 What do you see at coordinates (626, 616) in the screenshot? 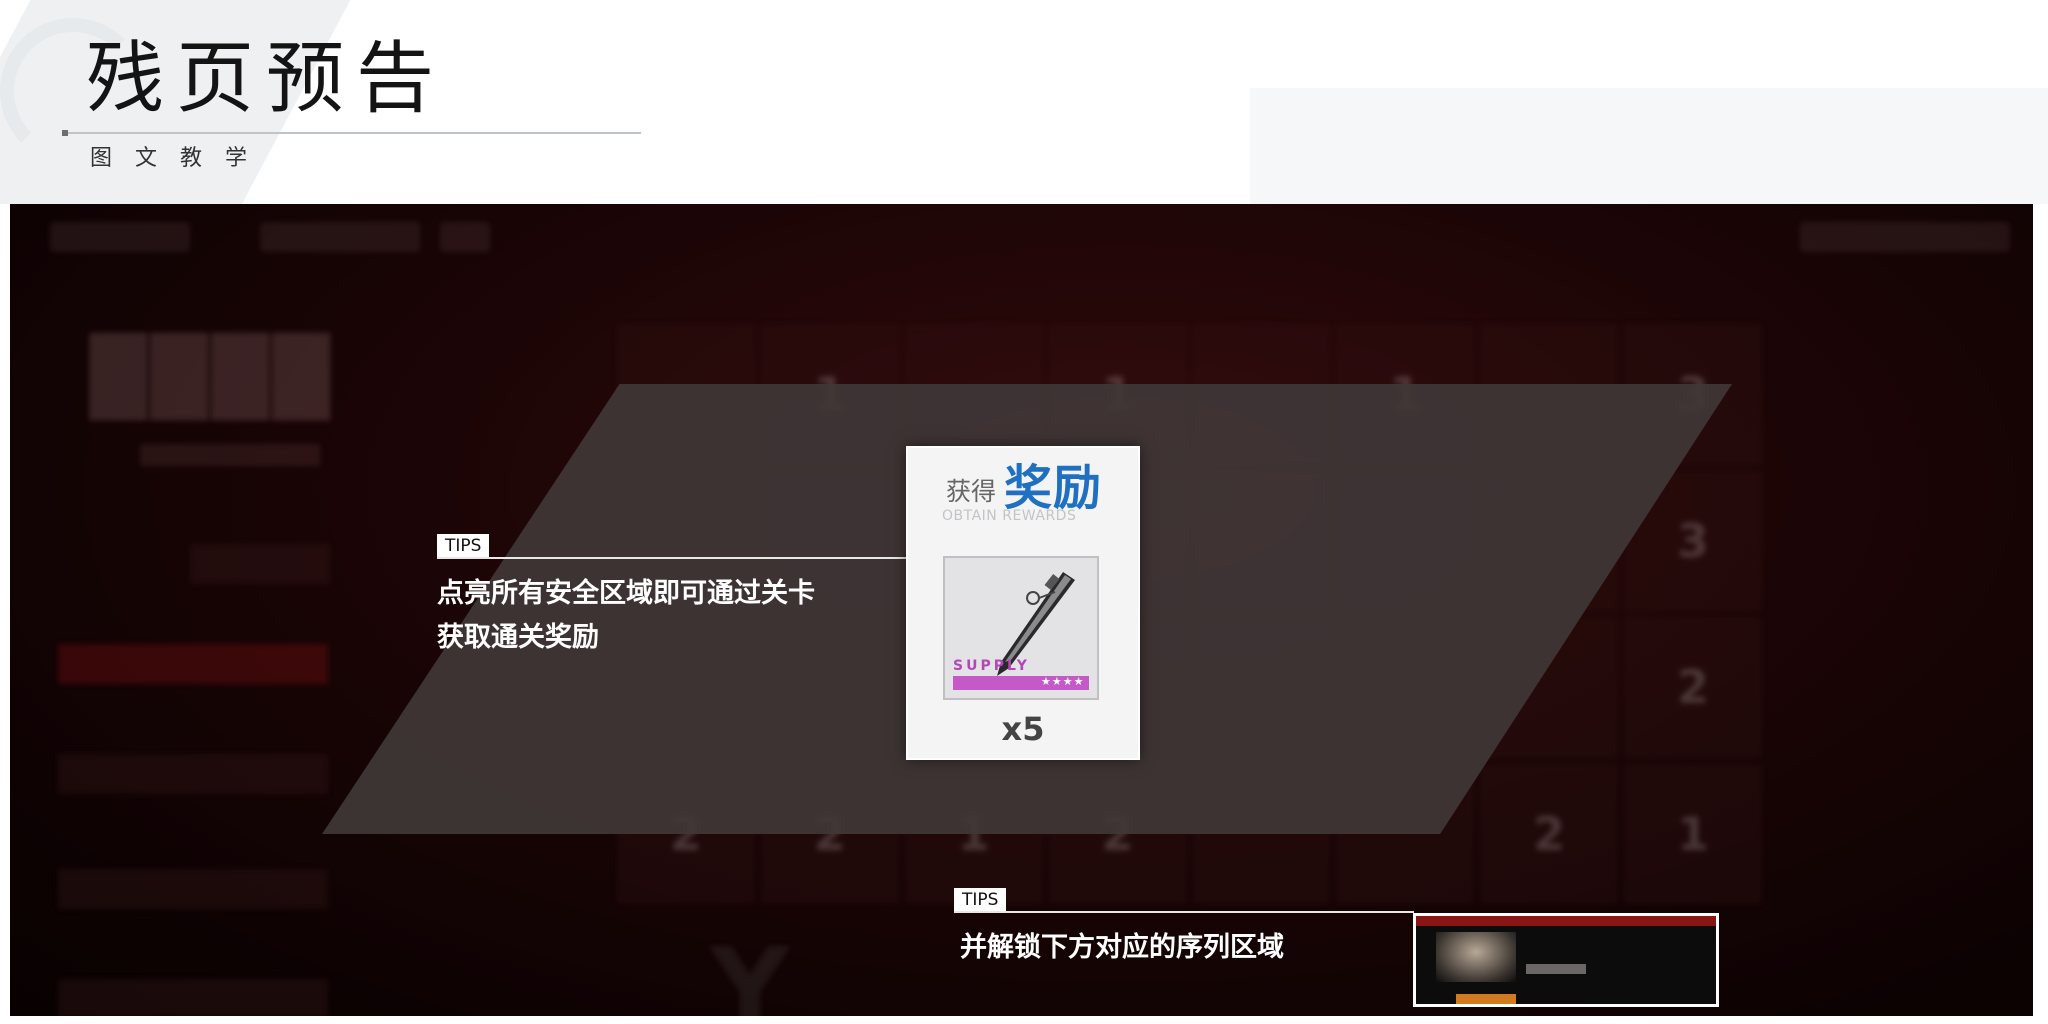
I see `tips-text: 点亮所有安全区域即可通过关卡 获取通关奖励` at bounding box center [626, 616].